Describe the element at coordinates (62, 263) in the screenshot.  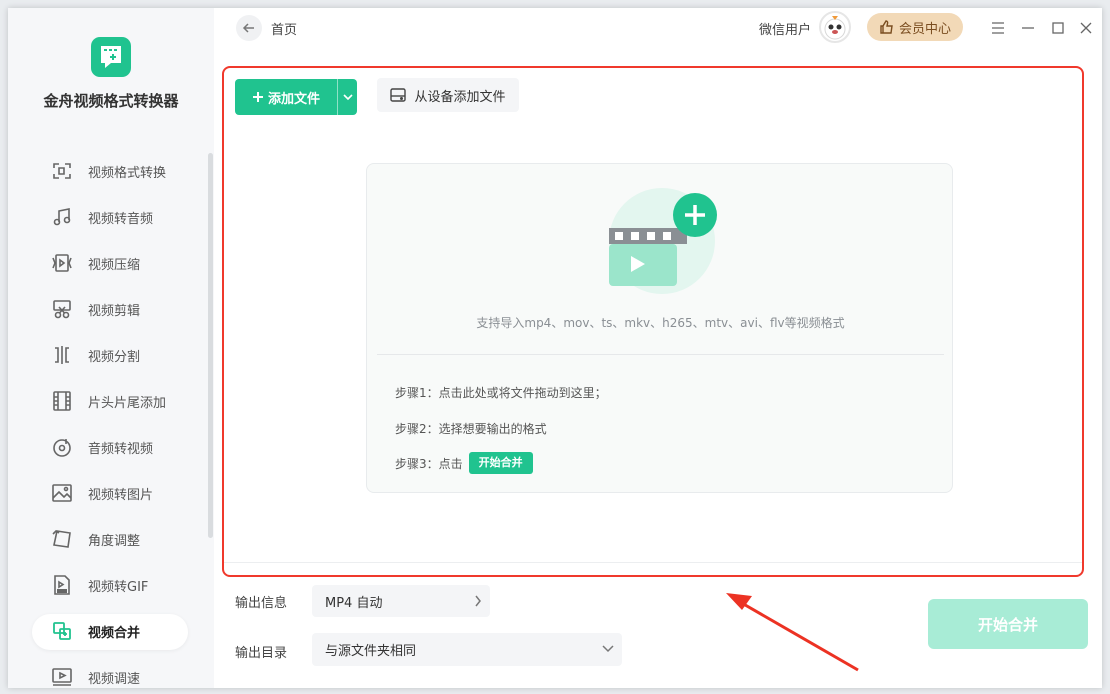
I see `compress-icon` at that location.